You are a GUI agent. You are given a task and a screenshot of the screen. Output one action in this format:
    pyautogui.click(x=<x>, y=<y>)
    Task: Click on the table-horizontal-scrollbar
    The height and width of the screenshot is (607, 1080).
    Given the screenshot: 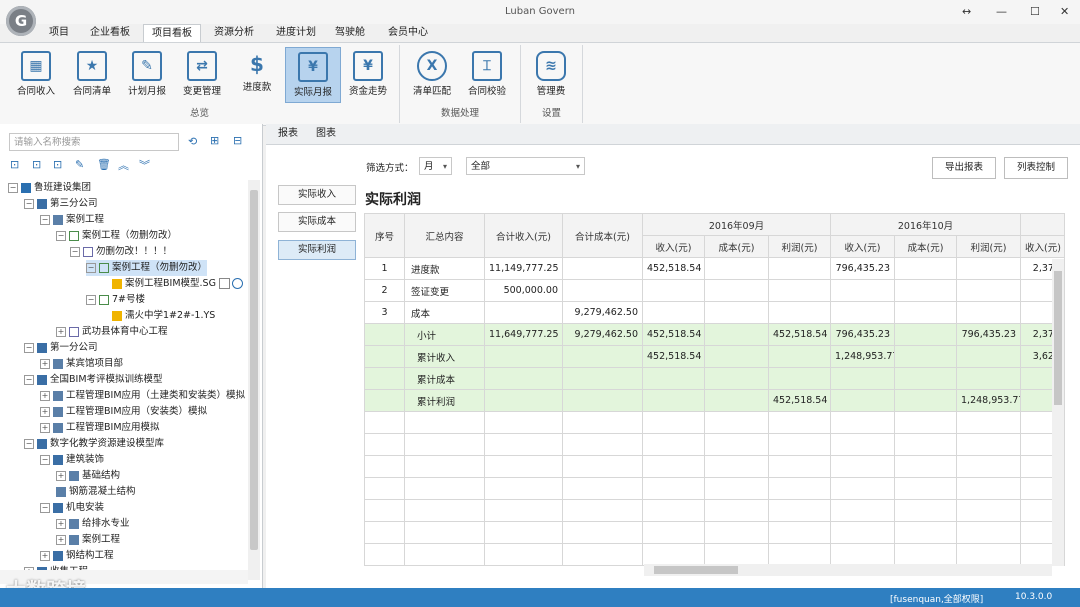 What is the action you would take?
    pyautogui.click(x=848, y=570)
    